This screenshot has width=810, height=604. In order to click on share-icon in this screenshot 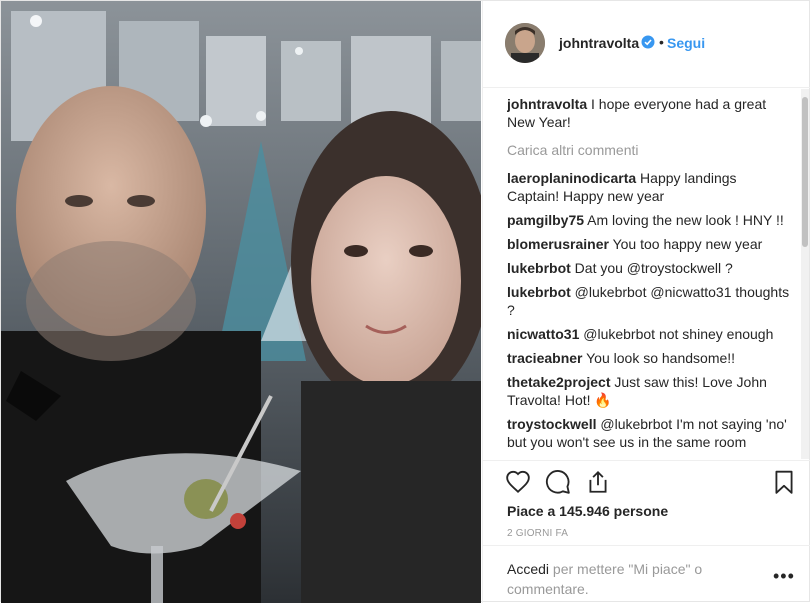, I will do `click(599, 483)`.